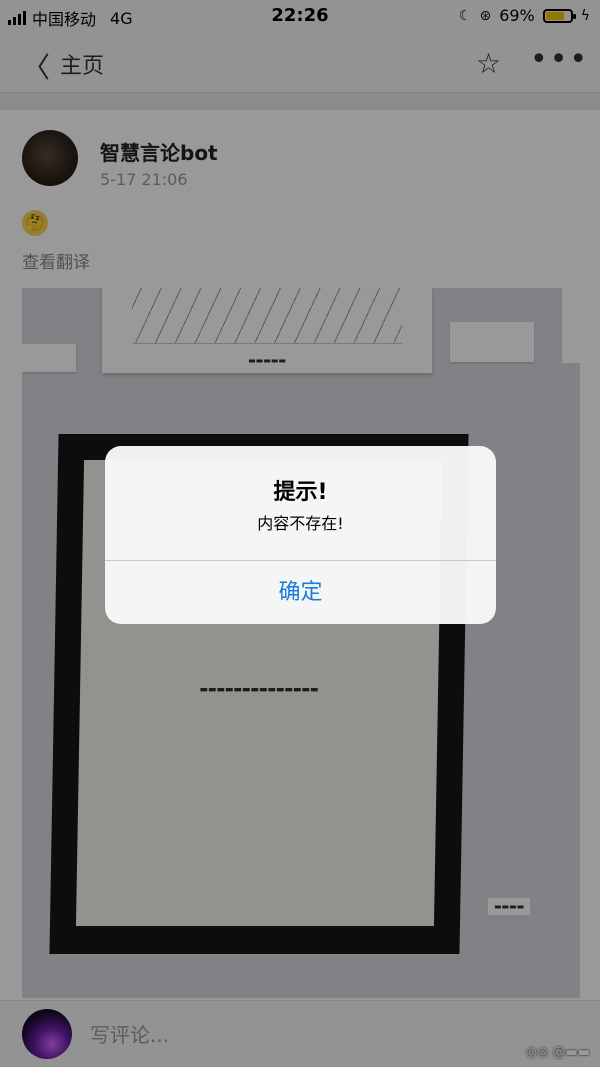  Describe the element at coordinates (300, 592) in the screenshot. I see `confirm-button: 确定` at that location.